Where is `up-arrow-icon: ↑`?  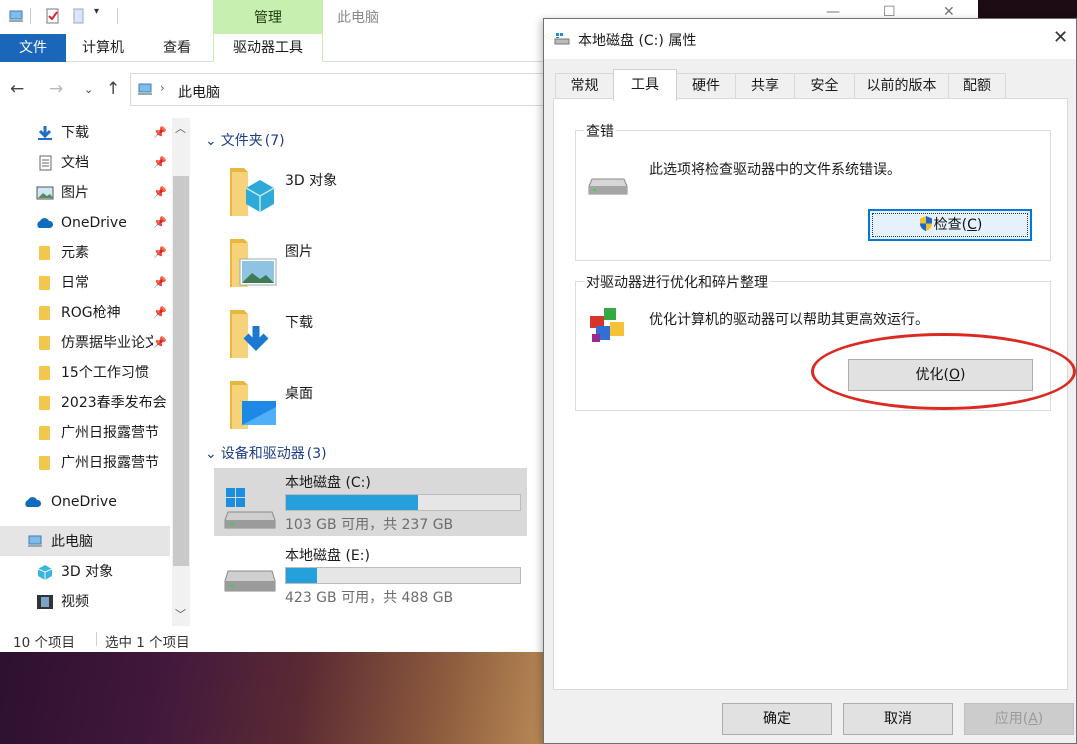 up-arrow-icon: ↑ is located at coordinates (113, 89).